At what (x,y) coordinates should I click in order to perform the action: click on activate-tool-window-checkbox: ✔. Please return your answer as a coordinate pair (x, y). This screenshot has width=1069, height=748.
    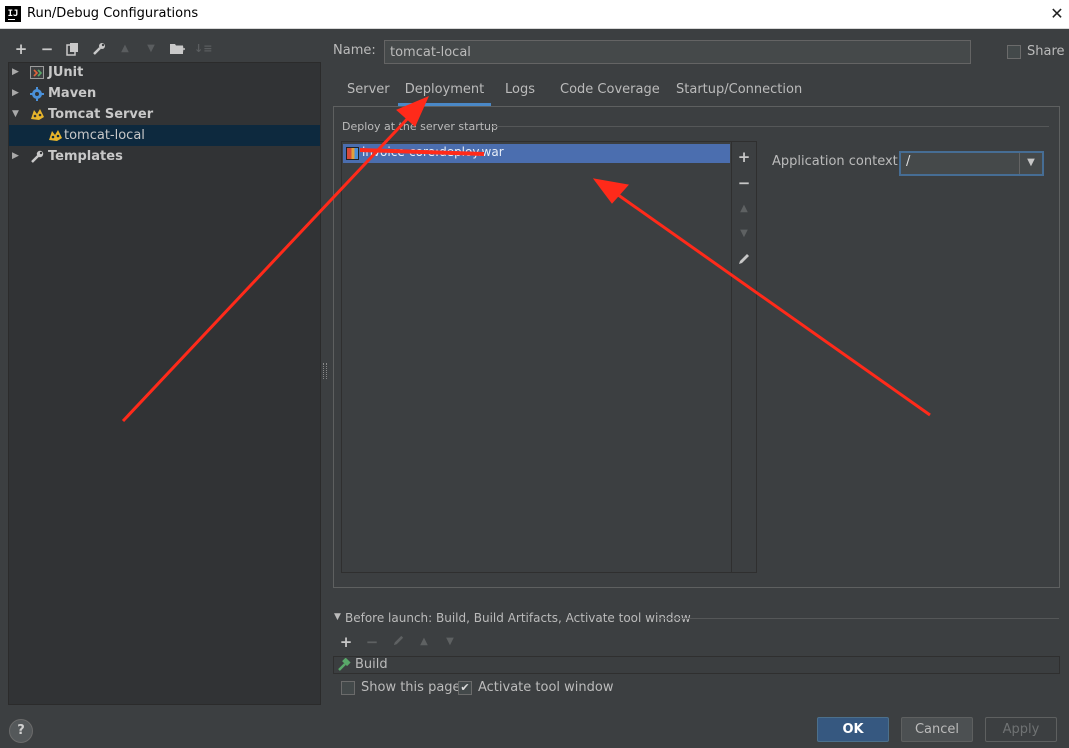
    Looking at the image, I should click on (465, 688).